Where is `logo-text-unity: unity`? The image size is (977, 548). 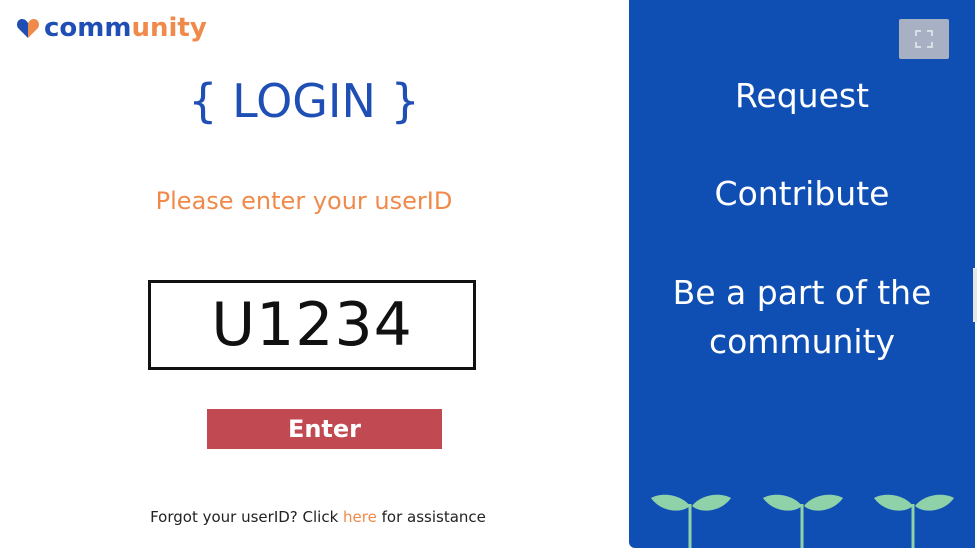
logo-text-unity: unity is located at coordinates (169, 28).